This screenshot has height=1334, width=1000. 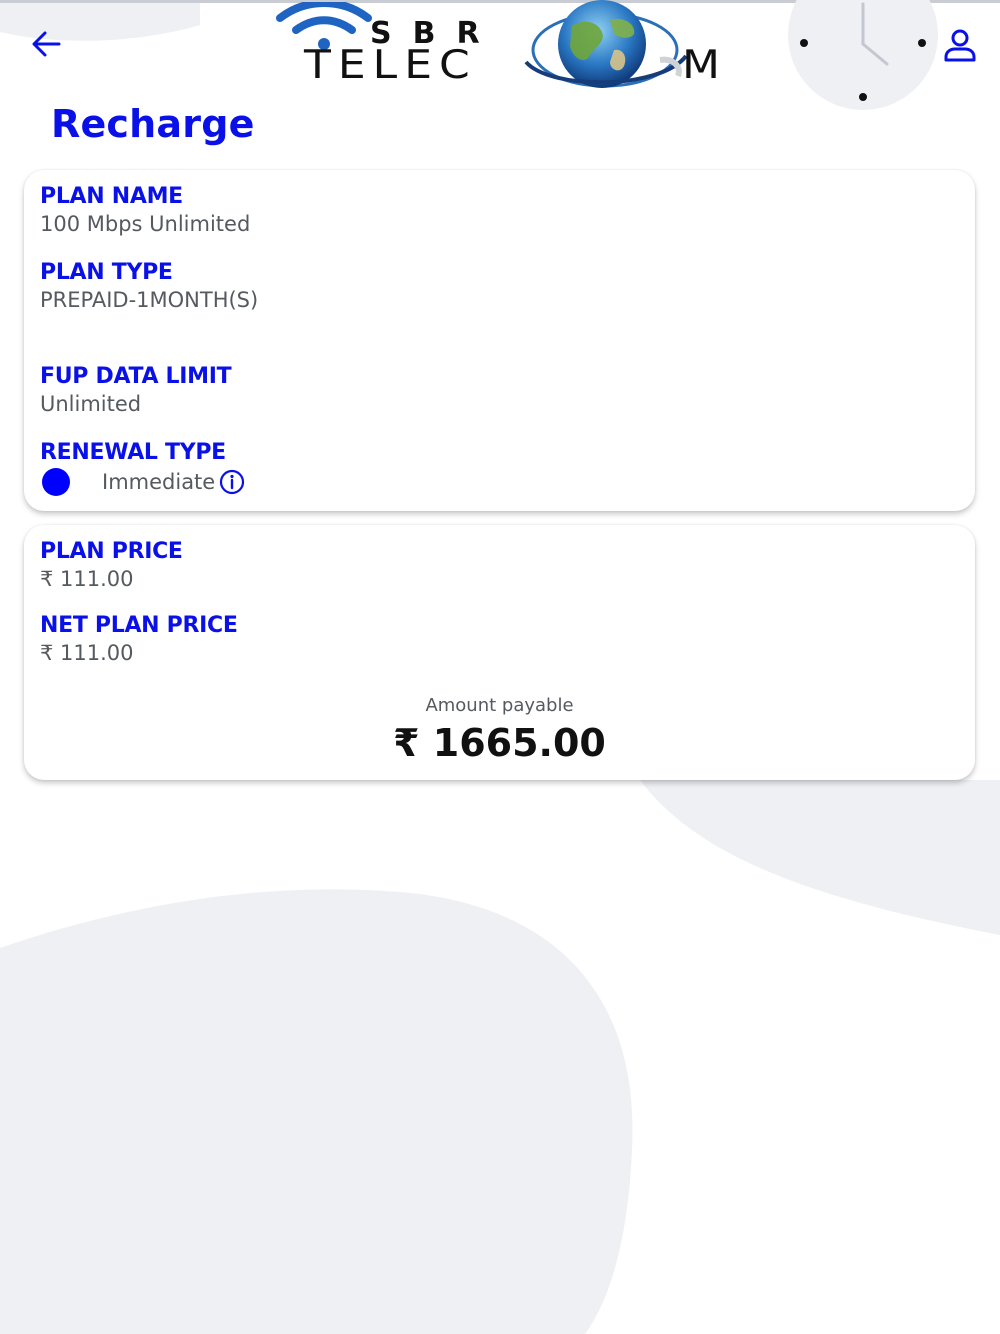 I want to click on renewal-radio-selected, so click(x=56, y=482).